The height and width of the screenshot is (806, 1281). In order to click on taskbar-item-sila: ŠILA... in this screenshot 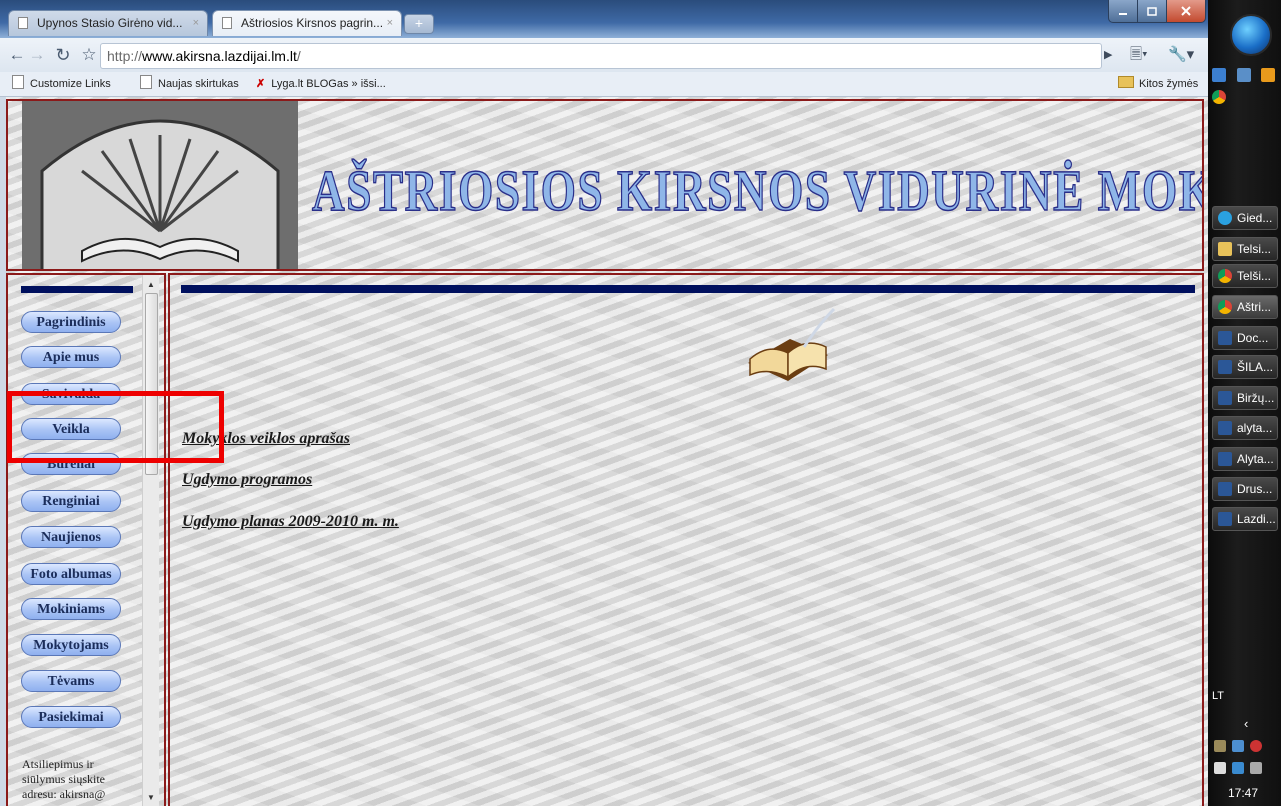, I will do `click(1245, 367)`.